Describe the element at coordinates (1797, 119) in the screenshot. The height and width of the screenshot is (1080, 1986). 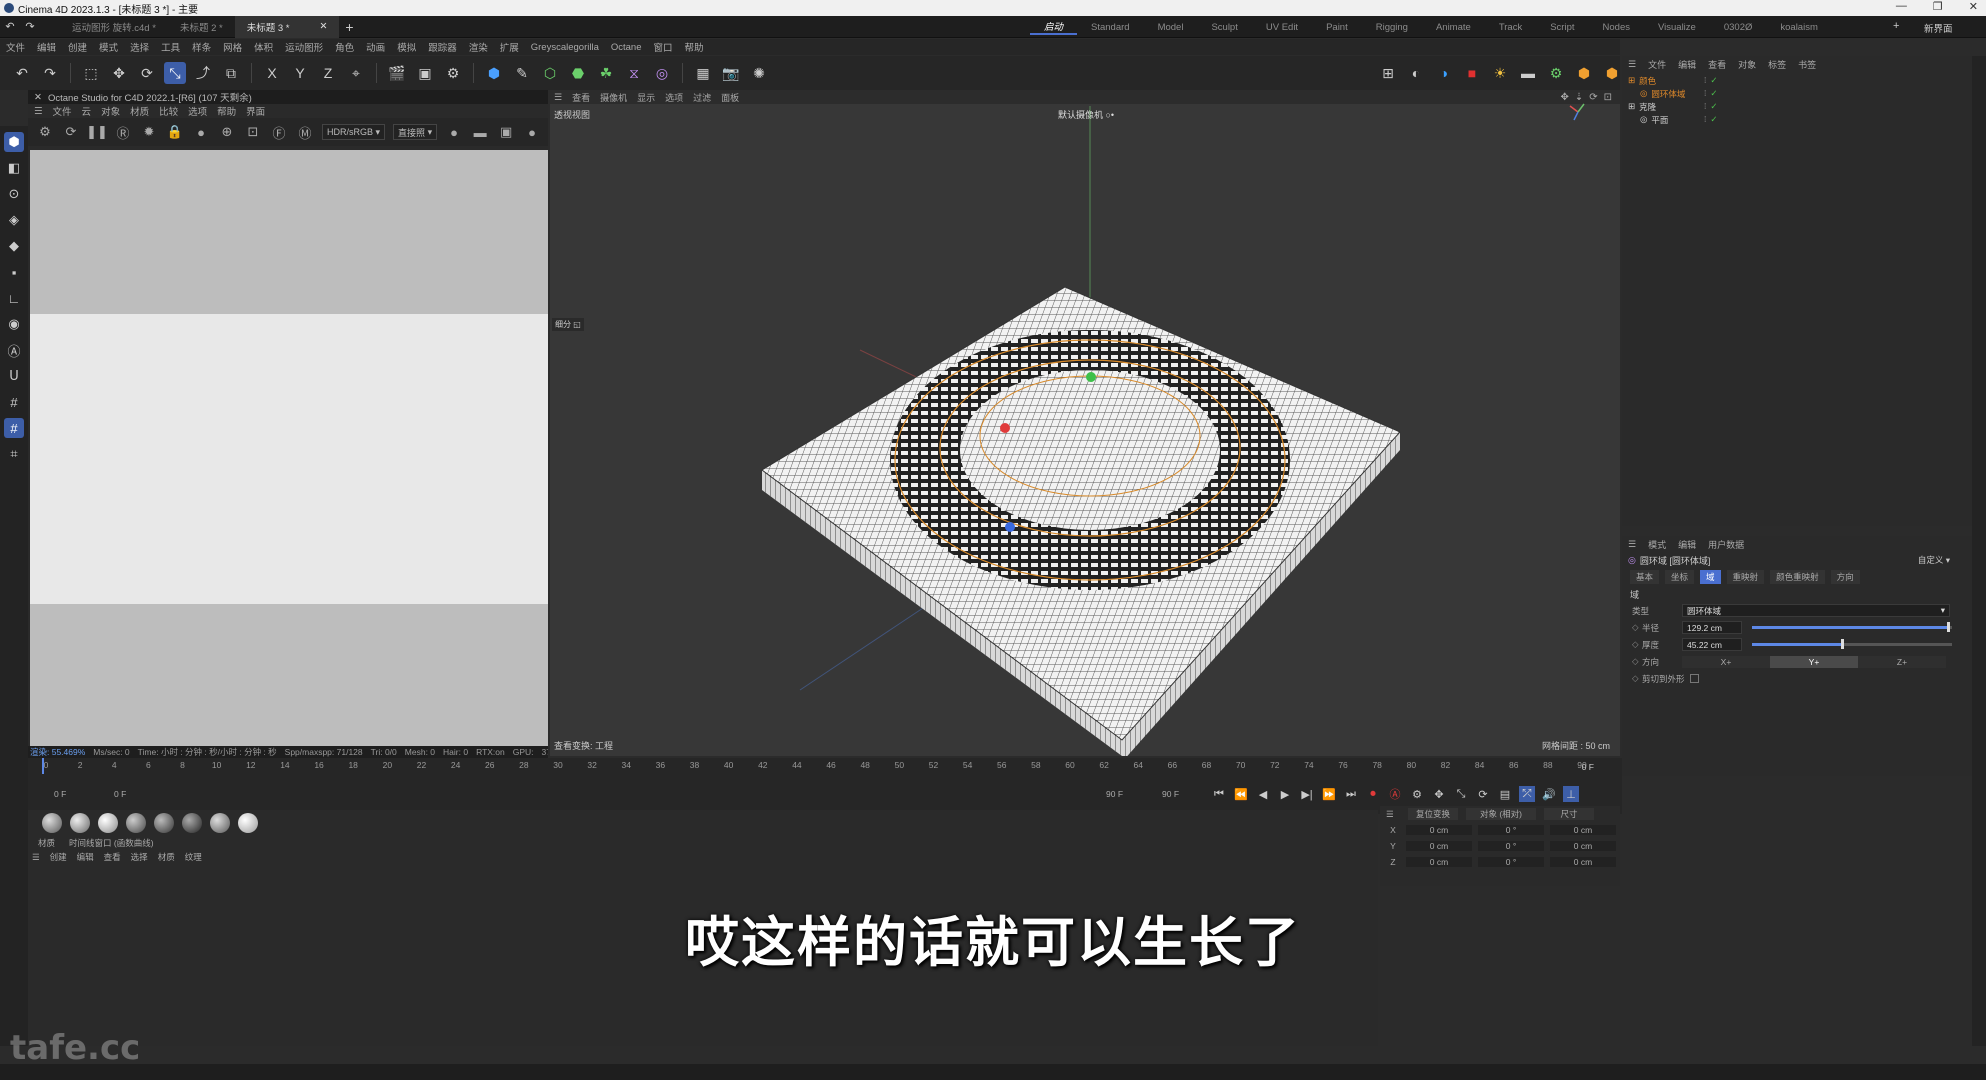
I see `object-row: ◎ 平面 ⁞ ✓` at that location.